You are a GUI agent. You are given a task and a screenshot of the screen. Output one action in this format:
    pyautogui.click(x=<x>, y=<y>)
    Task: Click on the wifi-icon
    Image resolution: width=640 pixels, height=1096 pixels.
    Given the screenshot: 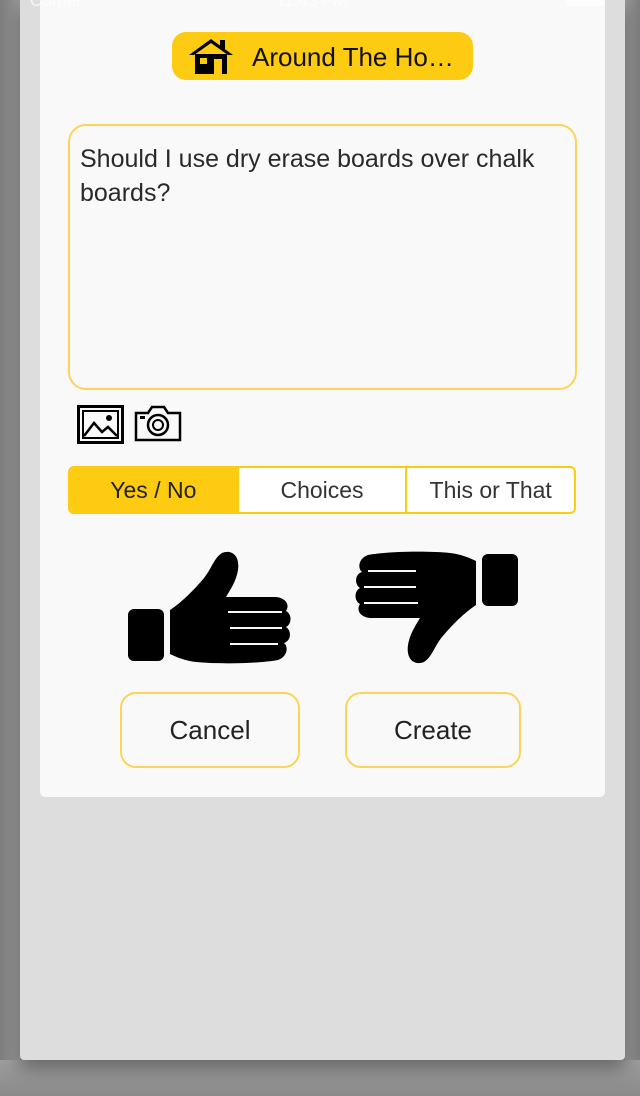 What is the action you would take?
    pyautogui.click(x=126, y=8)
    